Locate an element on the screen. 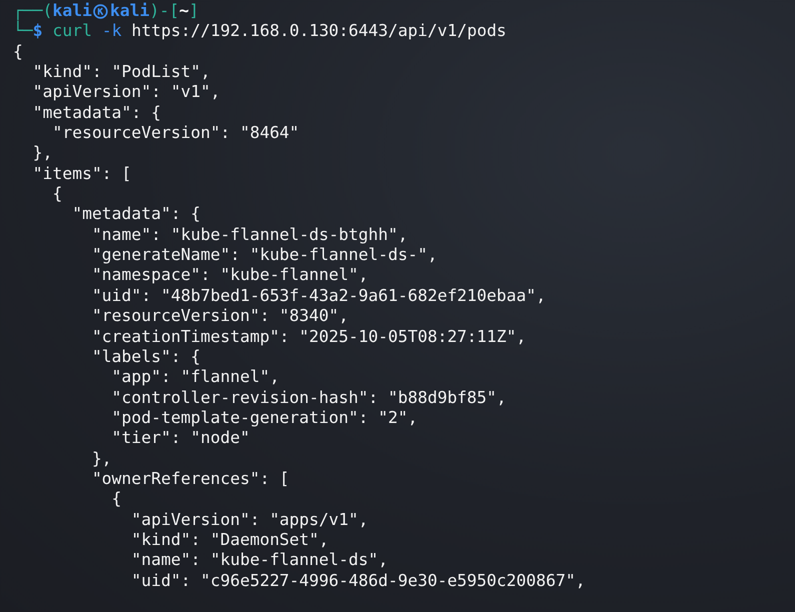 The image size is (795, 612). output-line: "generateName": "kube-flannel-ds-", is located at coordinates (264, 255).